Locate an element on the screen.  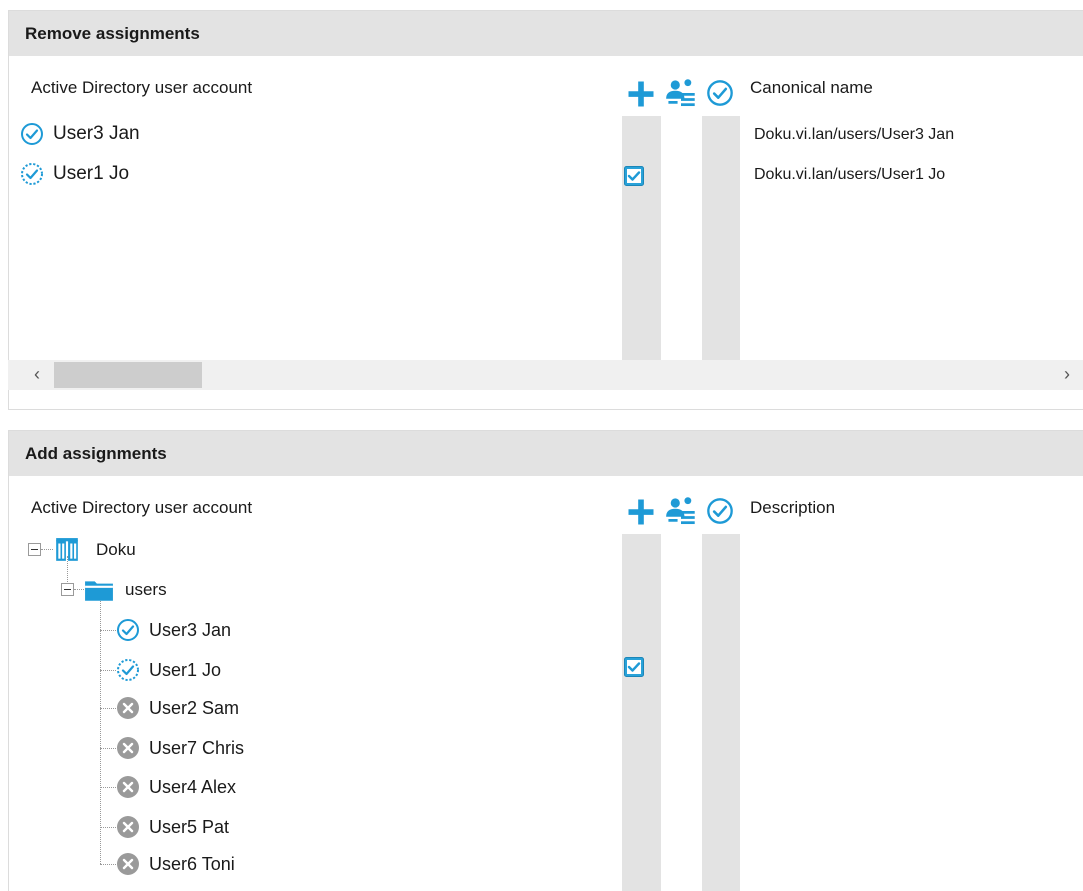
remove-assignments-title: Remove assignments is located at coordinates (112, 33).